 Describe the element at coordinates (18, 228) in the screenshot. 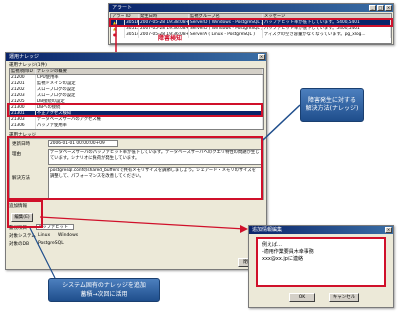

I see `monitor-item-label: 監視項目` at that location.